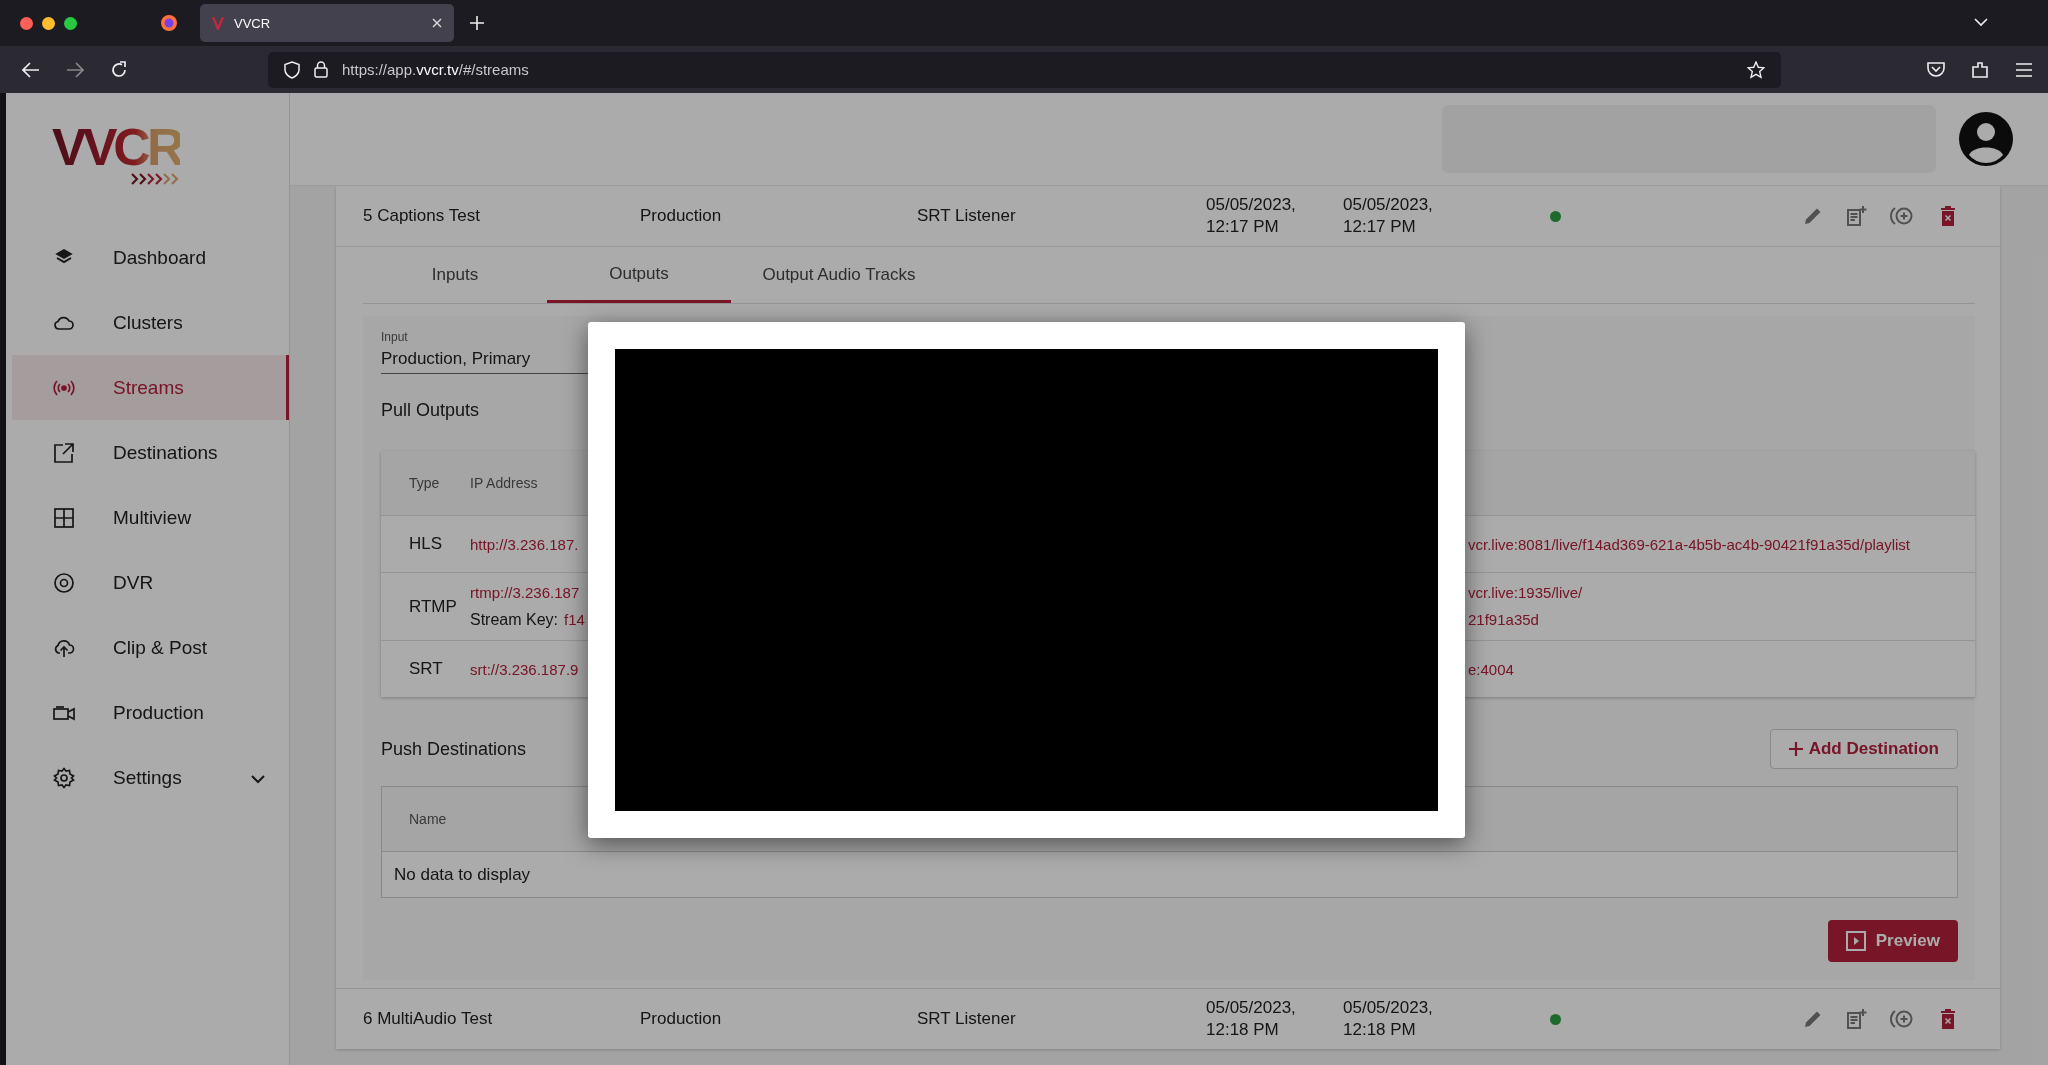 The image size is (2048, 1065). I want to click on output-url: 21f91a35d, so click(1503, 620).